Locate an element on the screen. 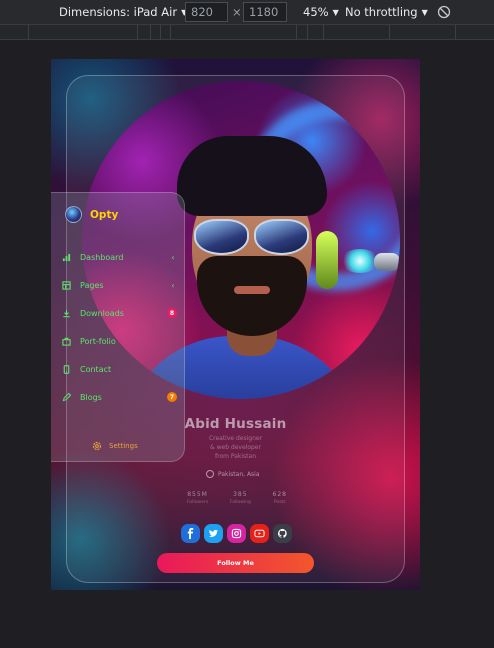 The width and height of the screenshot is (494, 648). youtube-icon is located at coordinates (259, 533).